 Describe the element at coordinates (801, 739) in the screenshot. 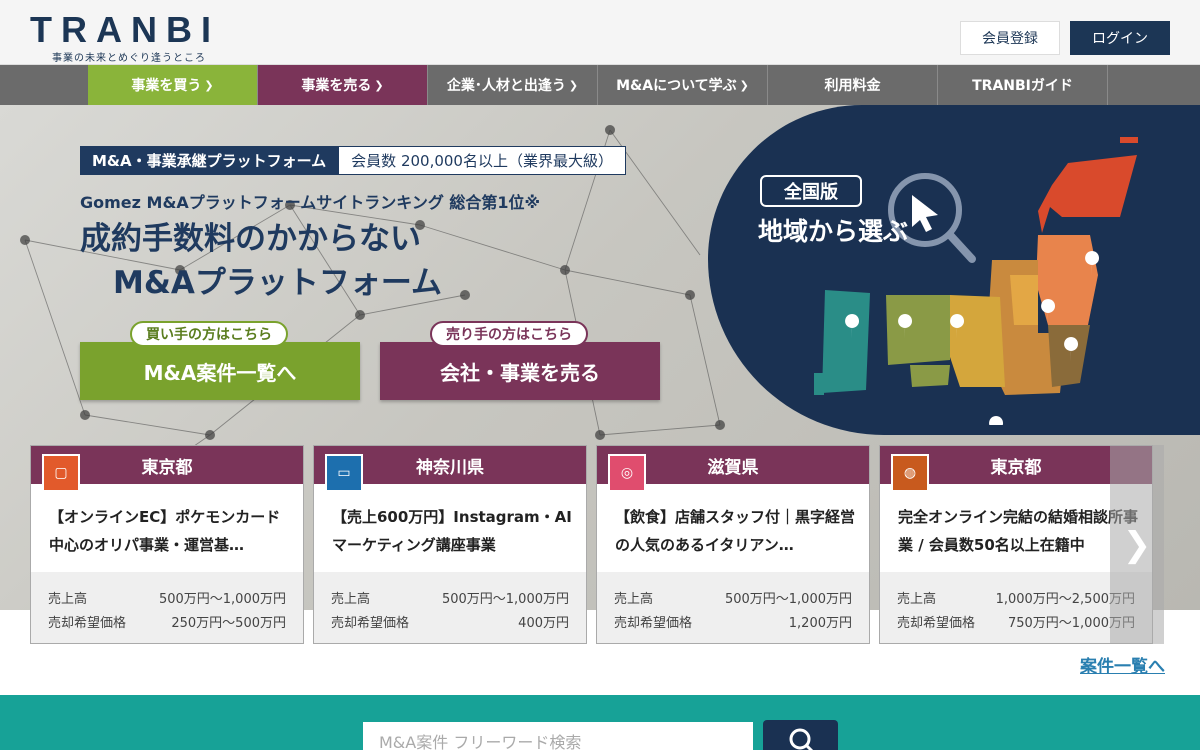

I see `search-icon` at that location.